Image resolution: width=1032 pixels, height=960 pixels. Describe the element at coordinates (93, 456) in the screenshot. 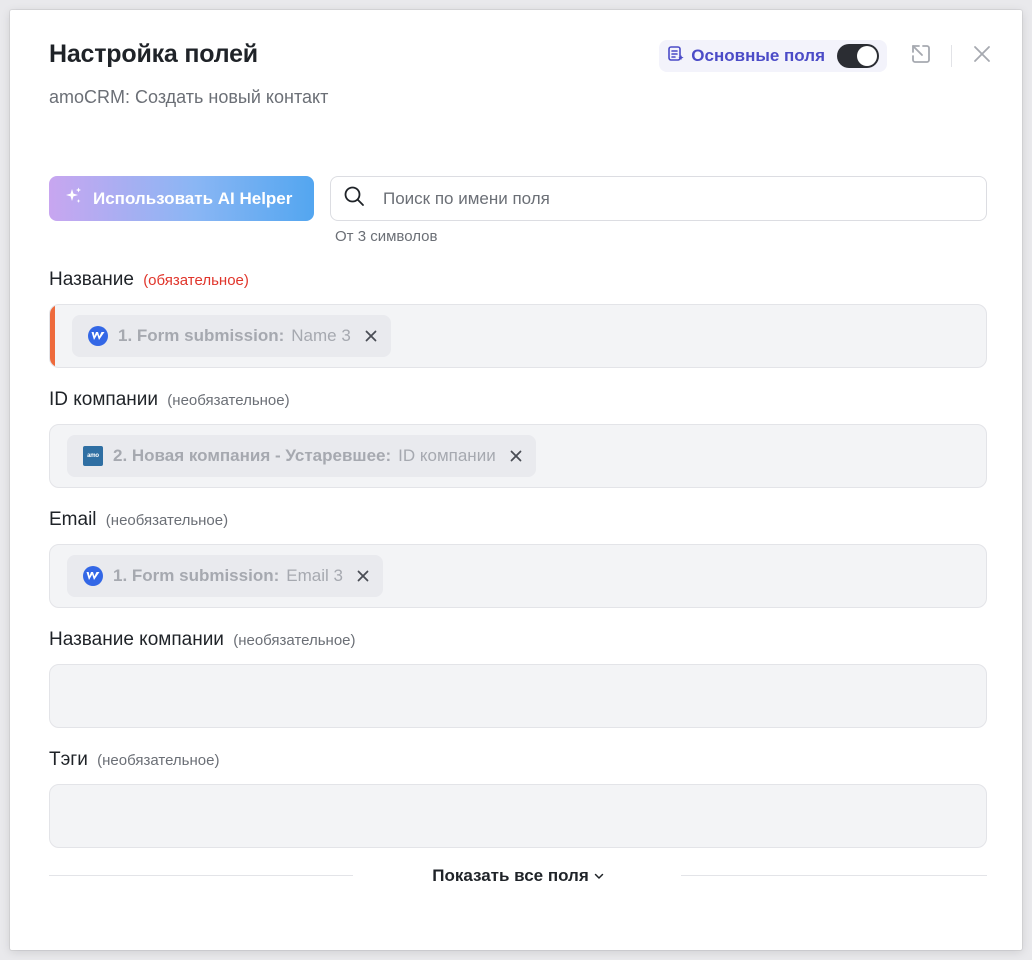

I see `amocrm-icon: amo` at that location.